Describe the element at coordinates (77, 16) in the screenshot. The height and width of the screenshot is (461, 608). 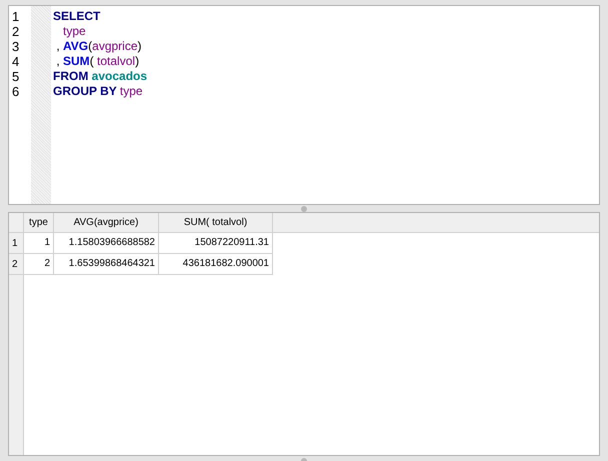
I see `code-line: SELECT` at that location.